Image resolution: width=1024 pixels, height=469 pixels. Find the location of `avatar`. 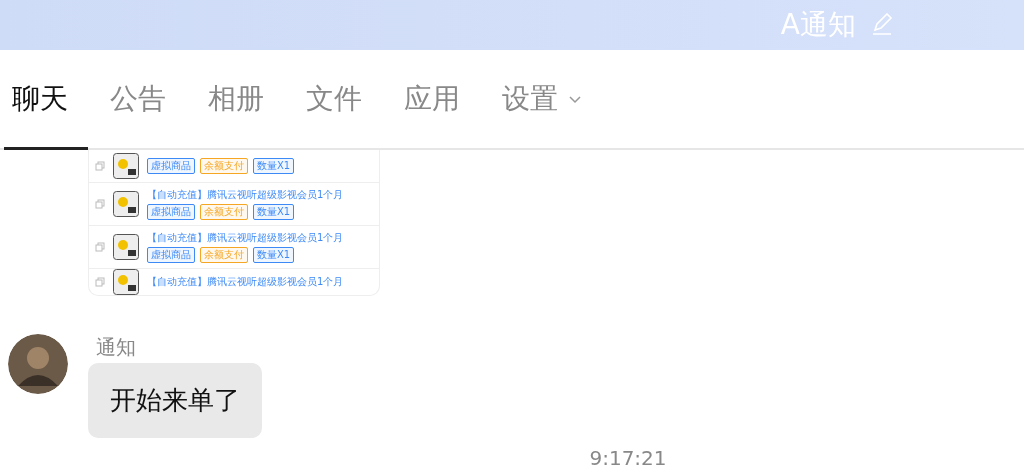

avatar is located at coordinates (38, 364).